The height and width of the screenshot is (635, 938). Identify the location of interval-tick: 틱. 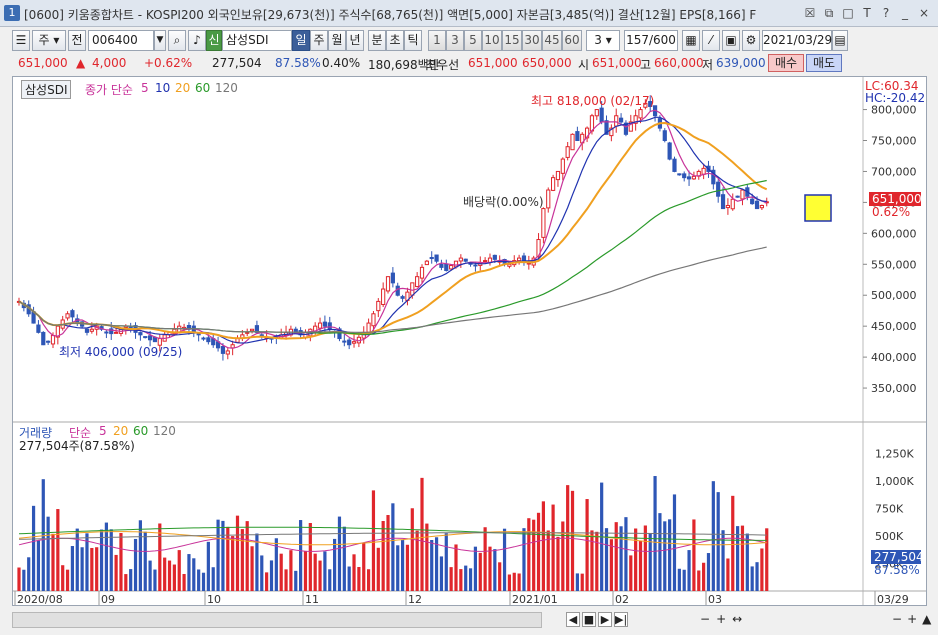
(413, 40).